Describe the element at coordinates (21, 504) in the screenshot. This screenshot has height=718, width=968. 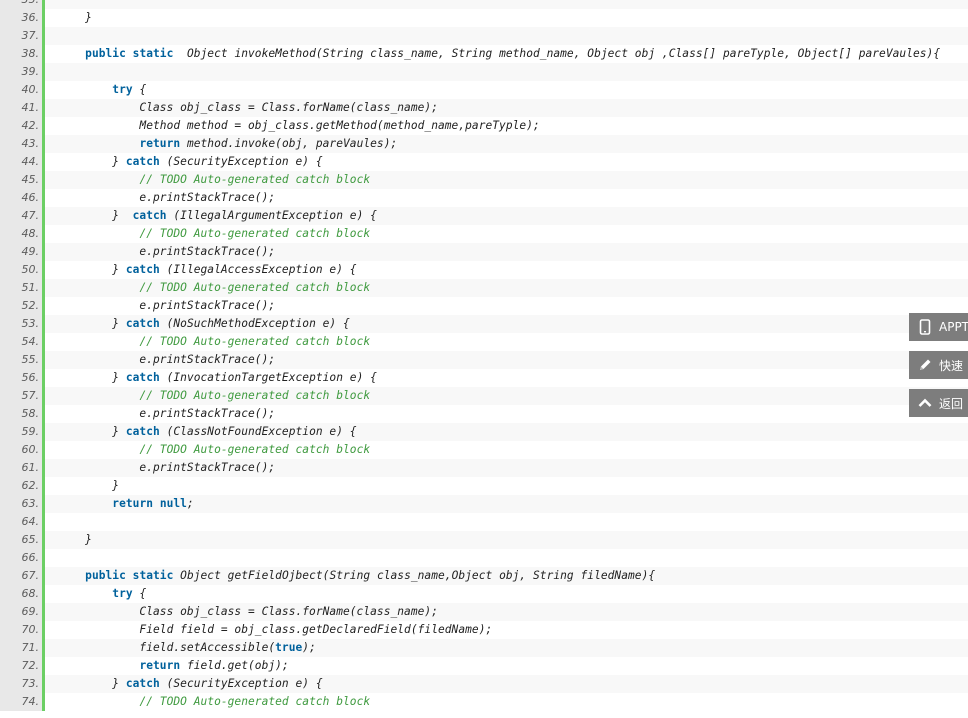
I see `line-number: 63.` at that location.